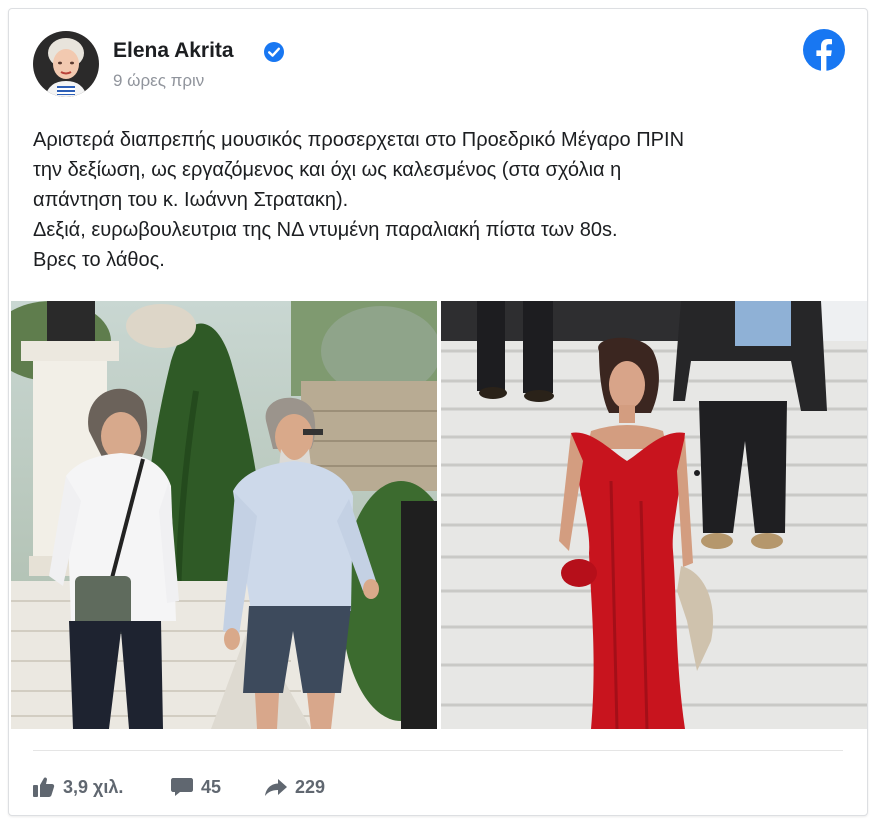  What do you see at coordinates (310, 786) in the screenshot?
I see `shares-value: 229` at bounding box center [310, 786].